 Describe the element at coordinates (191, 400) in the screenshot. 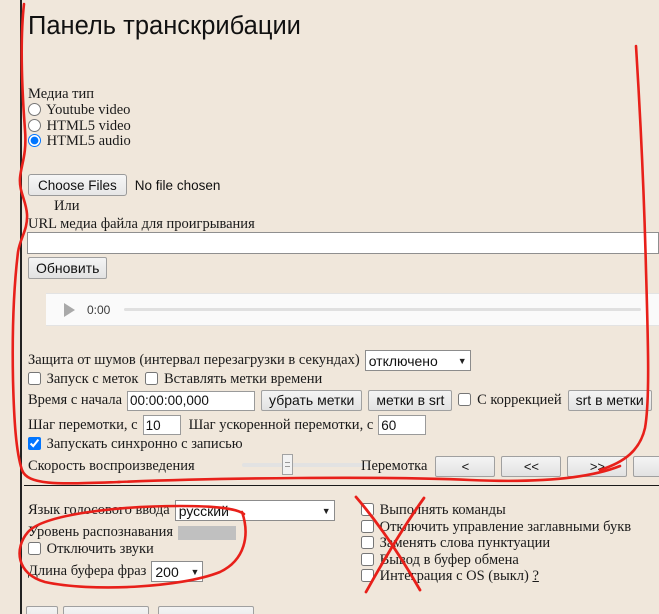

I see `time-from-start-input` at that location.